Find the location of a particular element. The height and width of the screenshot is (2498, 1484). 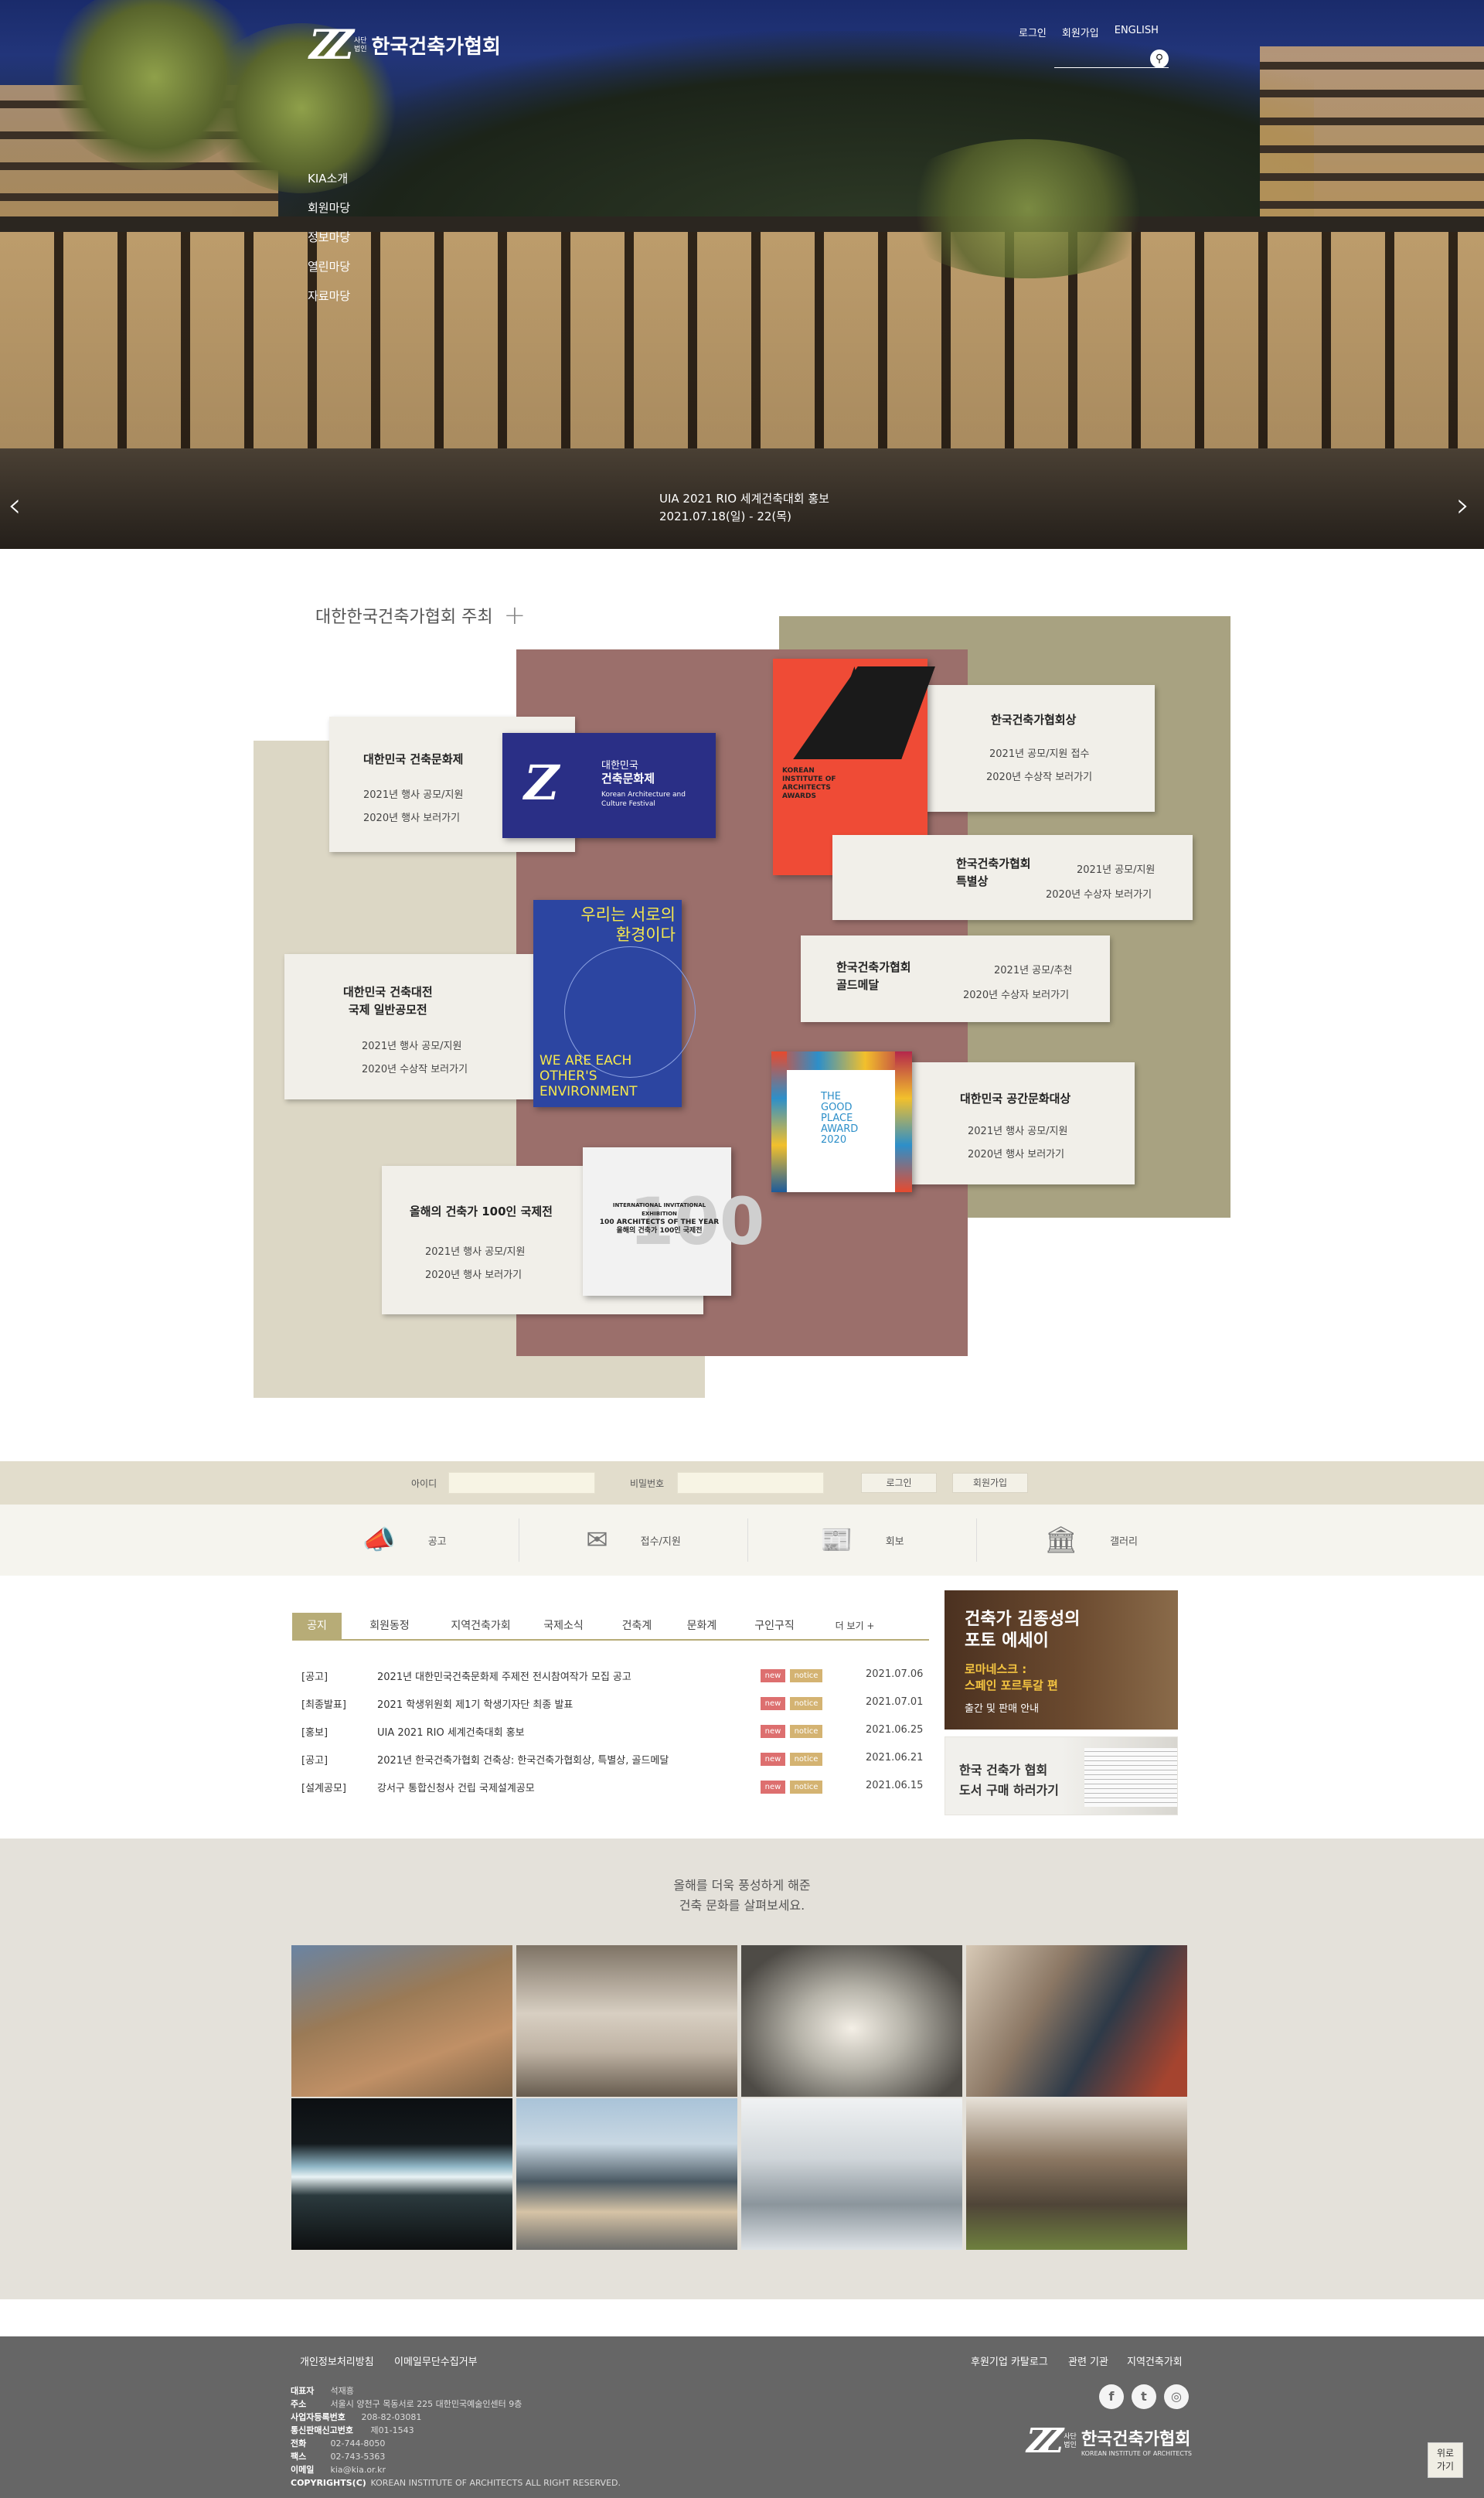

instagram-icon: ◎ is located at coordinates (1176, 2396).